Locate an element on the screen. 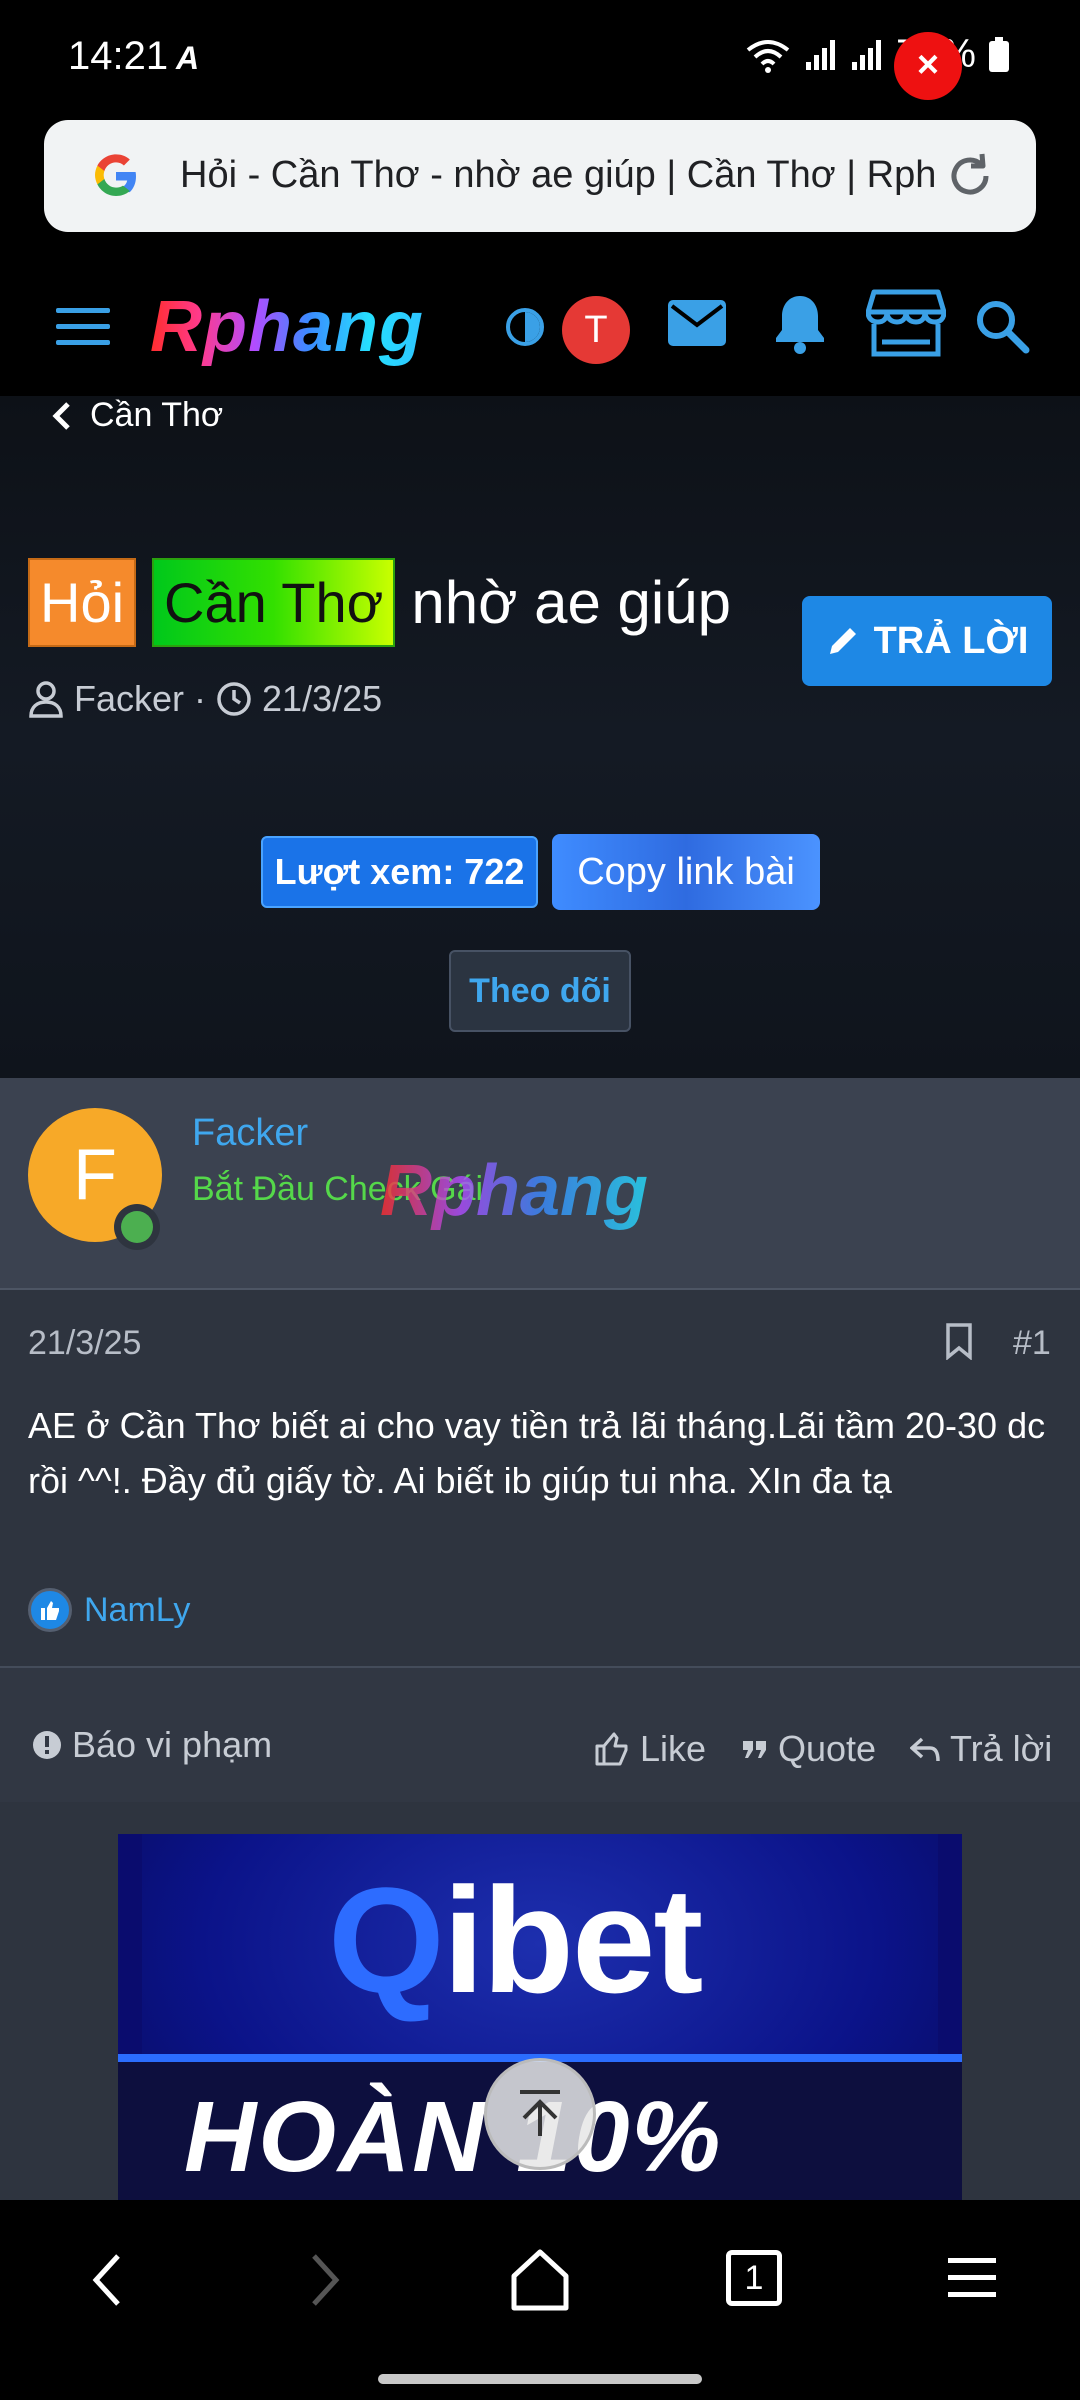 The width and height of the screenshot is (1080, 2400). reply-arrow-icon is located at coordinates (925, 1749).